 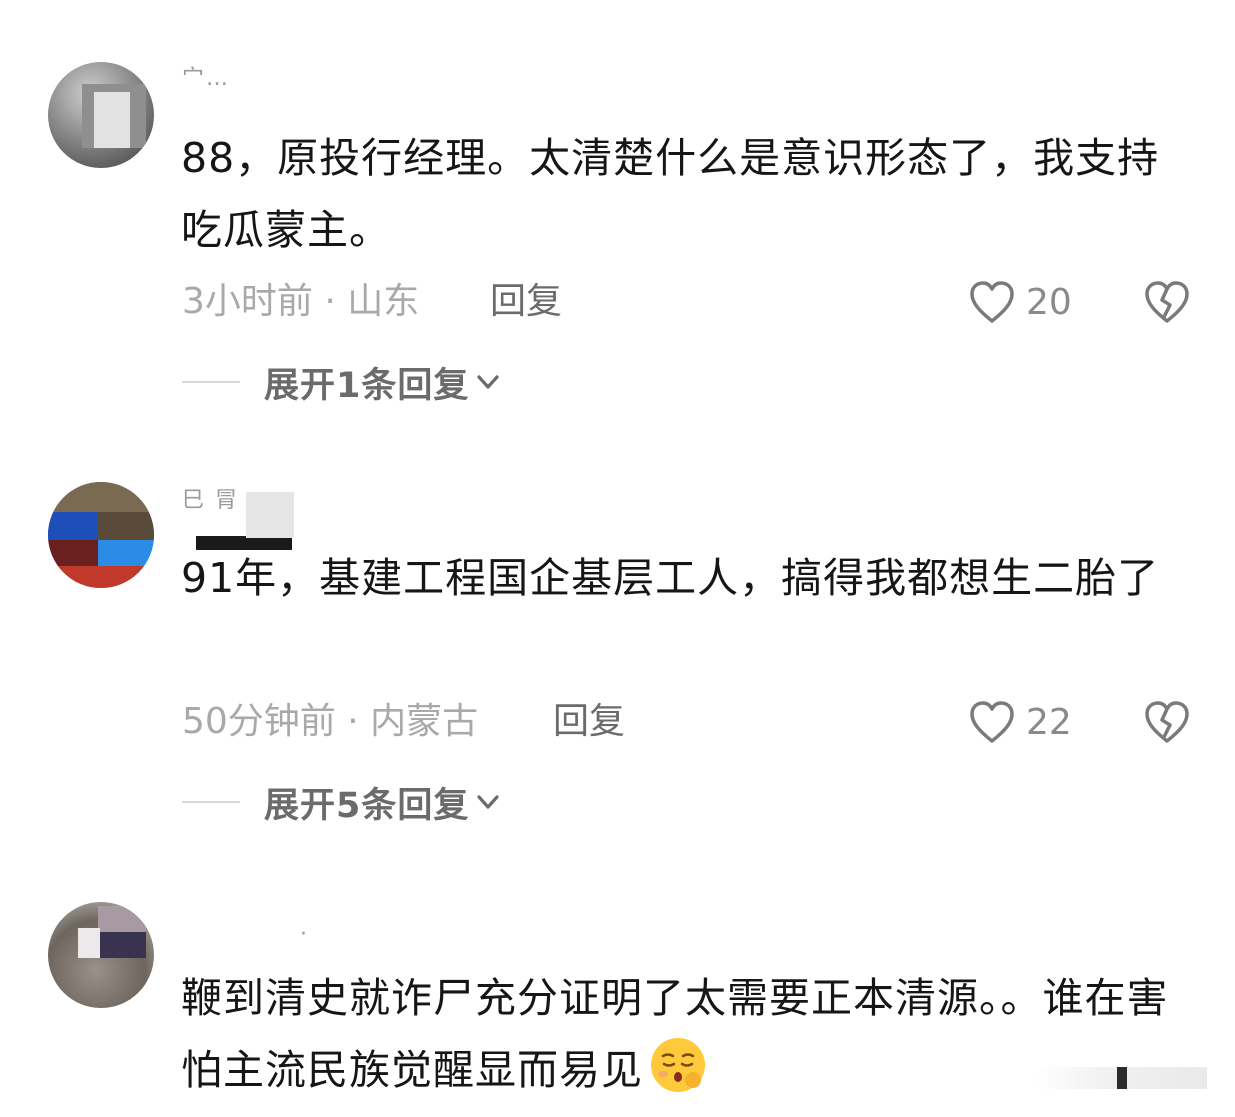 What do you see at coordinates (270, 515) in the screenshot?
I see `username-redaction` at bounding box center [270, 515].